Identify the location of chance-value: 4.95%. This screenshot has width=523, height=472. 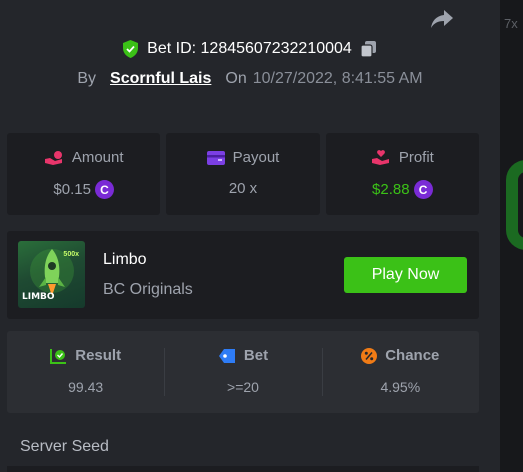
(400, 387).